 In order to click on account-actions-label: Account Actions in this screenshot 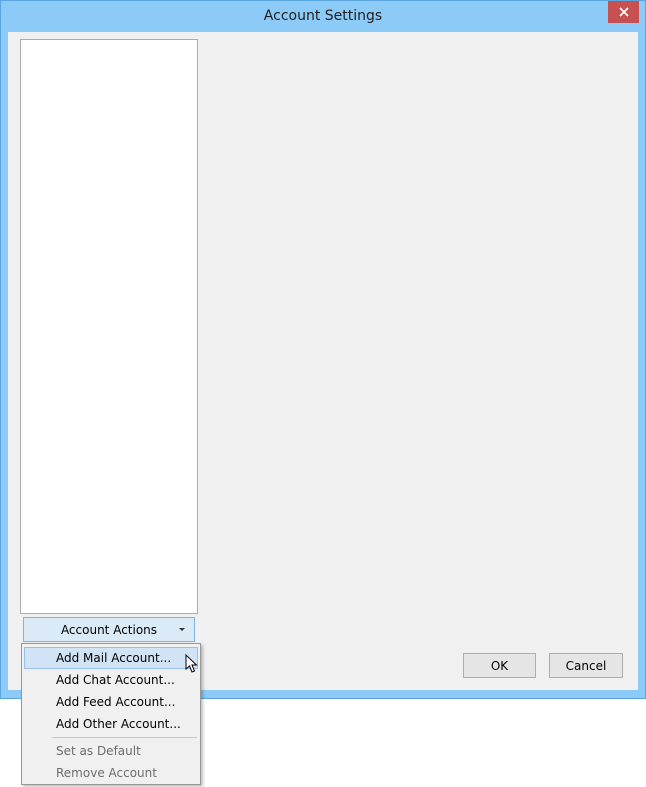, I will do `click(109, 629)`.